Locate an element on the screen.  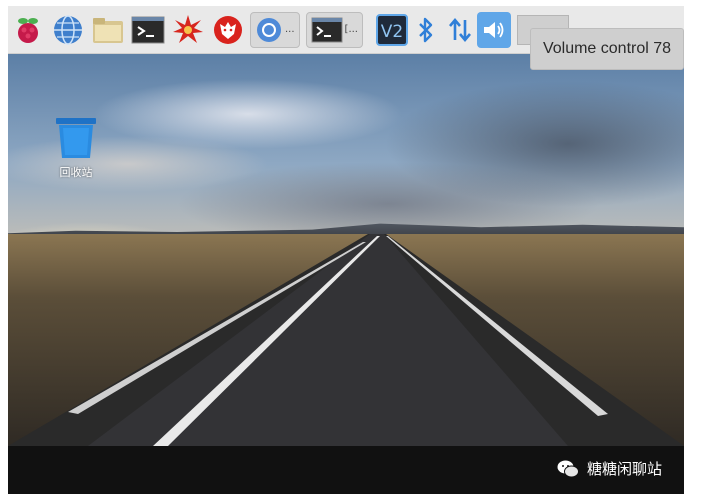
raspberry-menu-button is located at coordinates (28, 30).